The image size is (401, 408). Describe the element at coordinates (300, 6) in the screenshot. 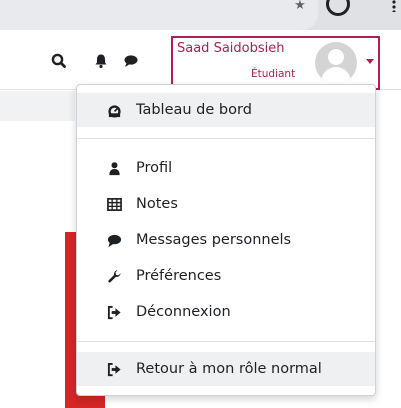

I see `bookmark-star-icon: ★` at that location.